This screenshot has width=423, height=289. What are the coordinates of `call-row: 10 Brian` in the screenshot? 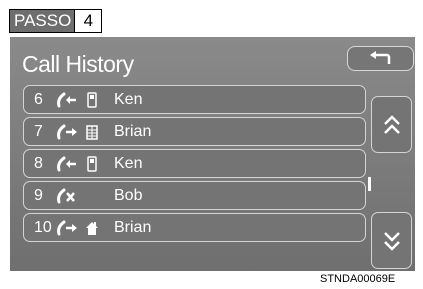 It's located at (194, 227).